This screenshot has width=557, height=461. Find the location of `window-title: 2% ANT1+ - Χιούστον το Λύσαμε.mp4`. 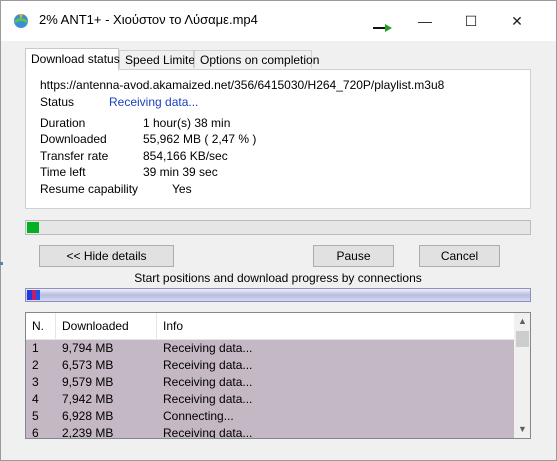

window-title: 2% ANT1+ - Χιούστον το Λύσαμε.mp4 is located at coordinates (148, 19).